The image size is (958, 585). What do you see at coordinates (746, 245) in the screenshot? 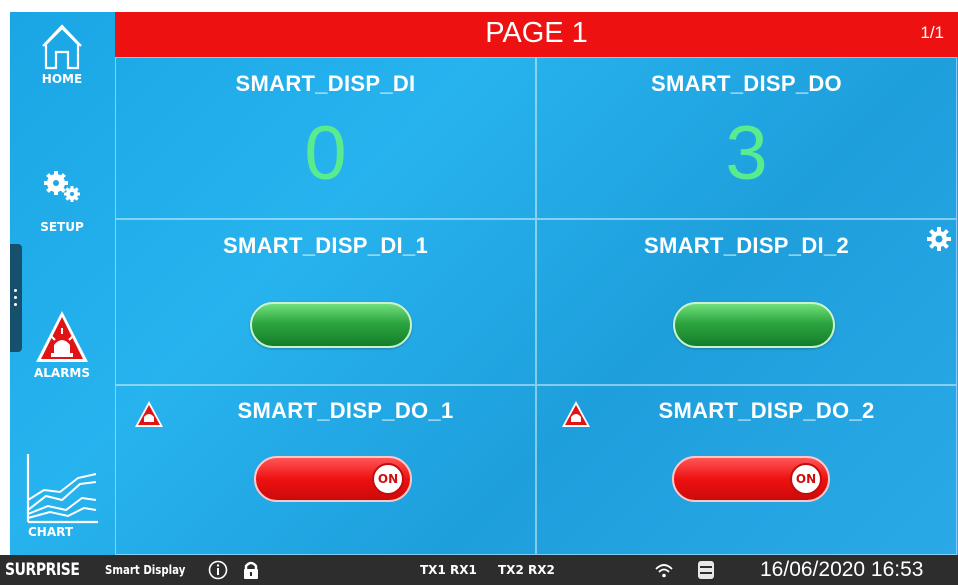
I see `widget-title: SMART_DISP_DI_2` at bounding box center [746, 245].